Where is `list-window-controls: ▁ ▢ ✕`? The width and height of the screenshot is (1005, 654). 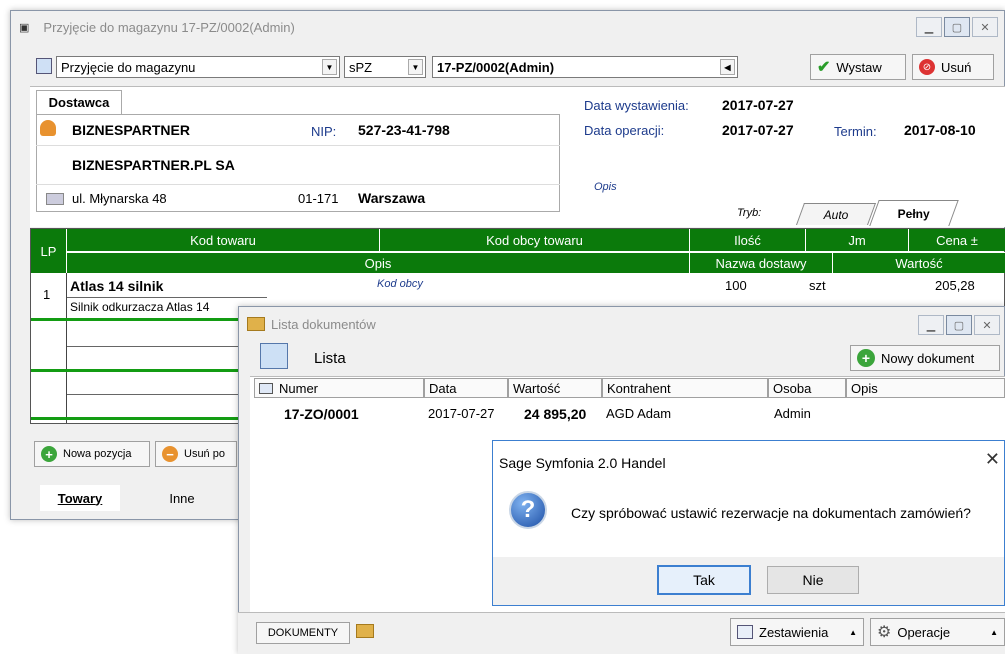 list-window-controls: ▁ ▢ ✕ is located at coordinates (959, 325).